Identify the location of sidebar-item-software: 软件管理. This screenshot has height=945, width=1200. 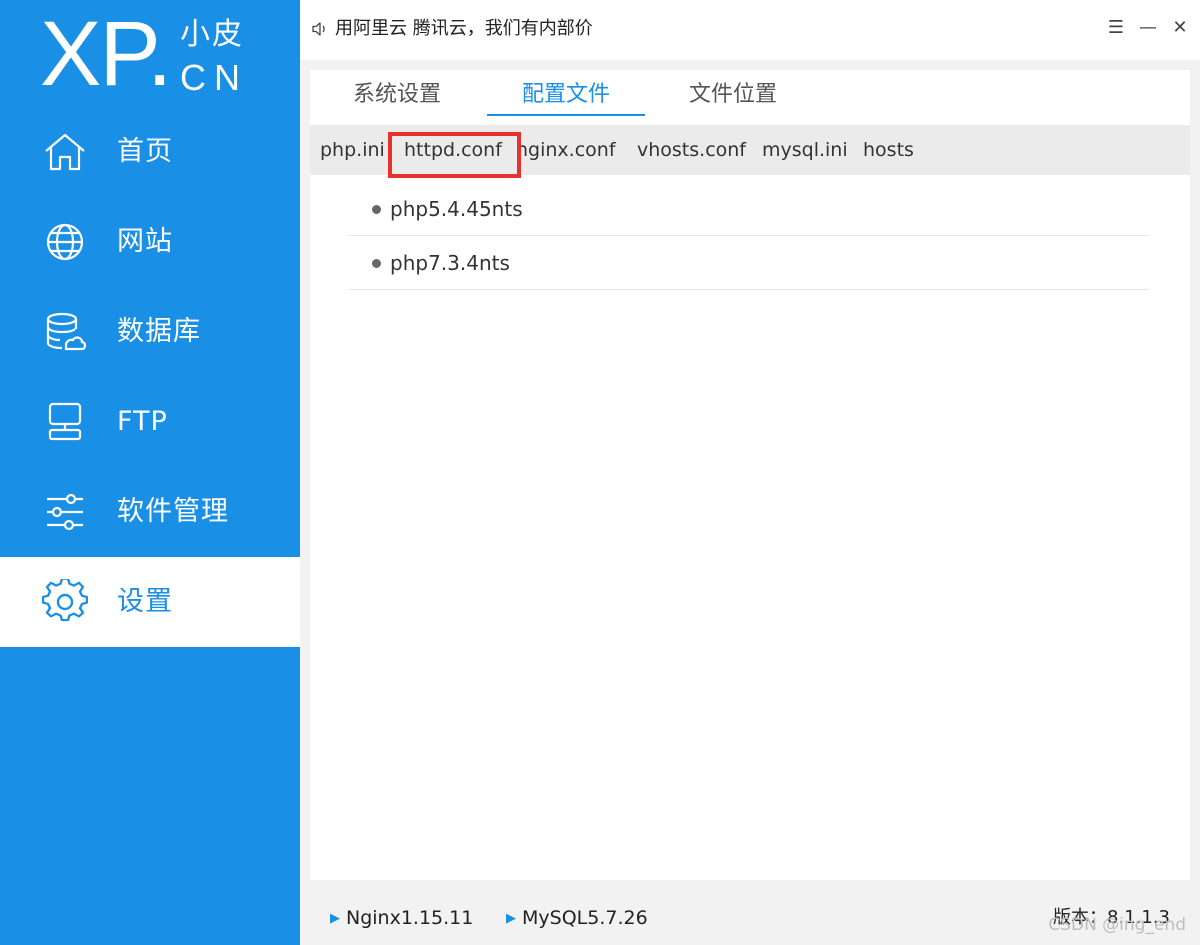
(150, 512).